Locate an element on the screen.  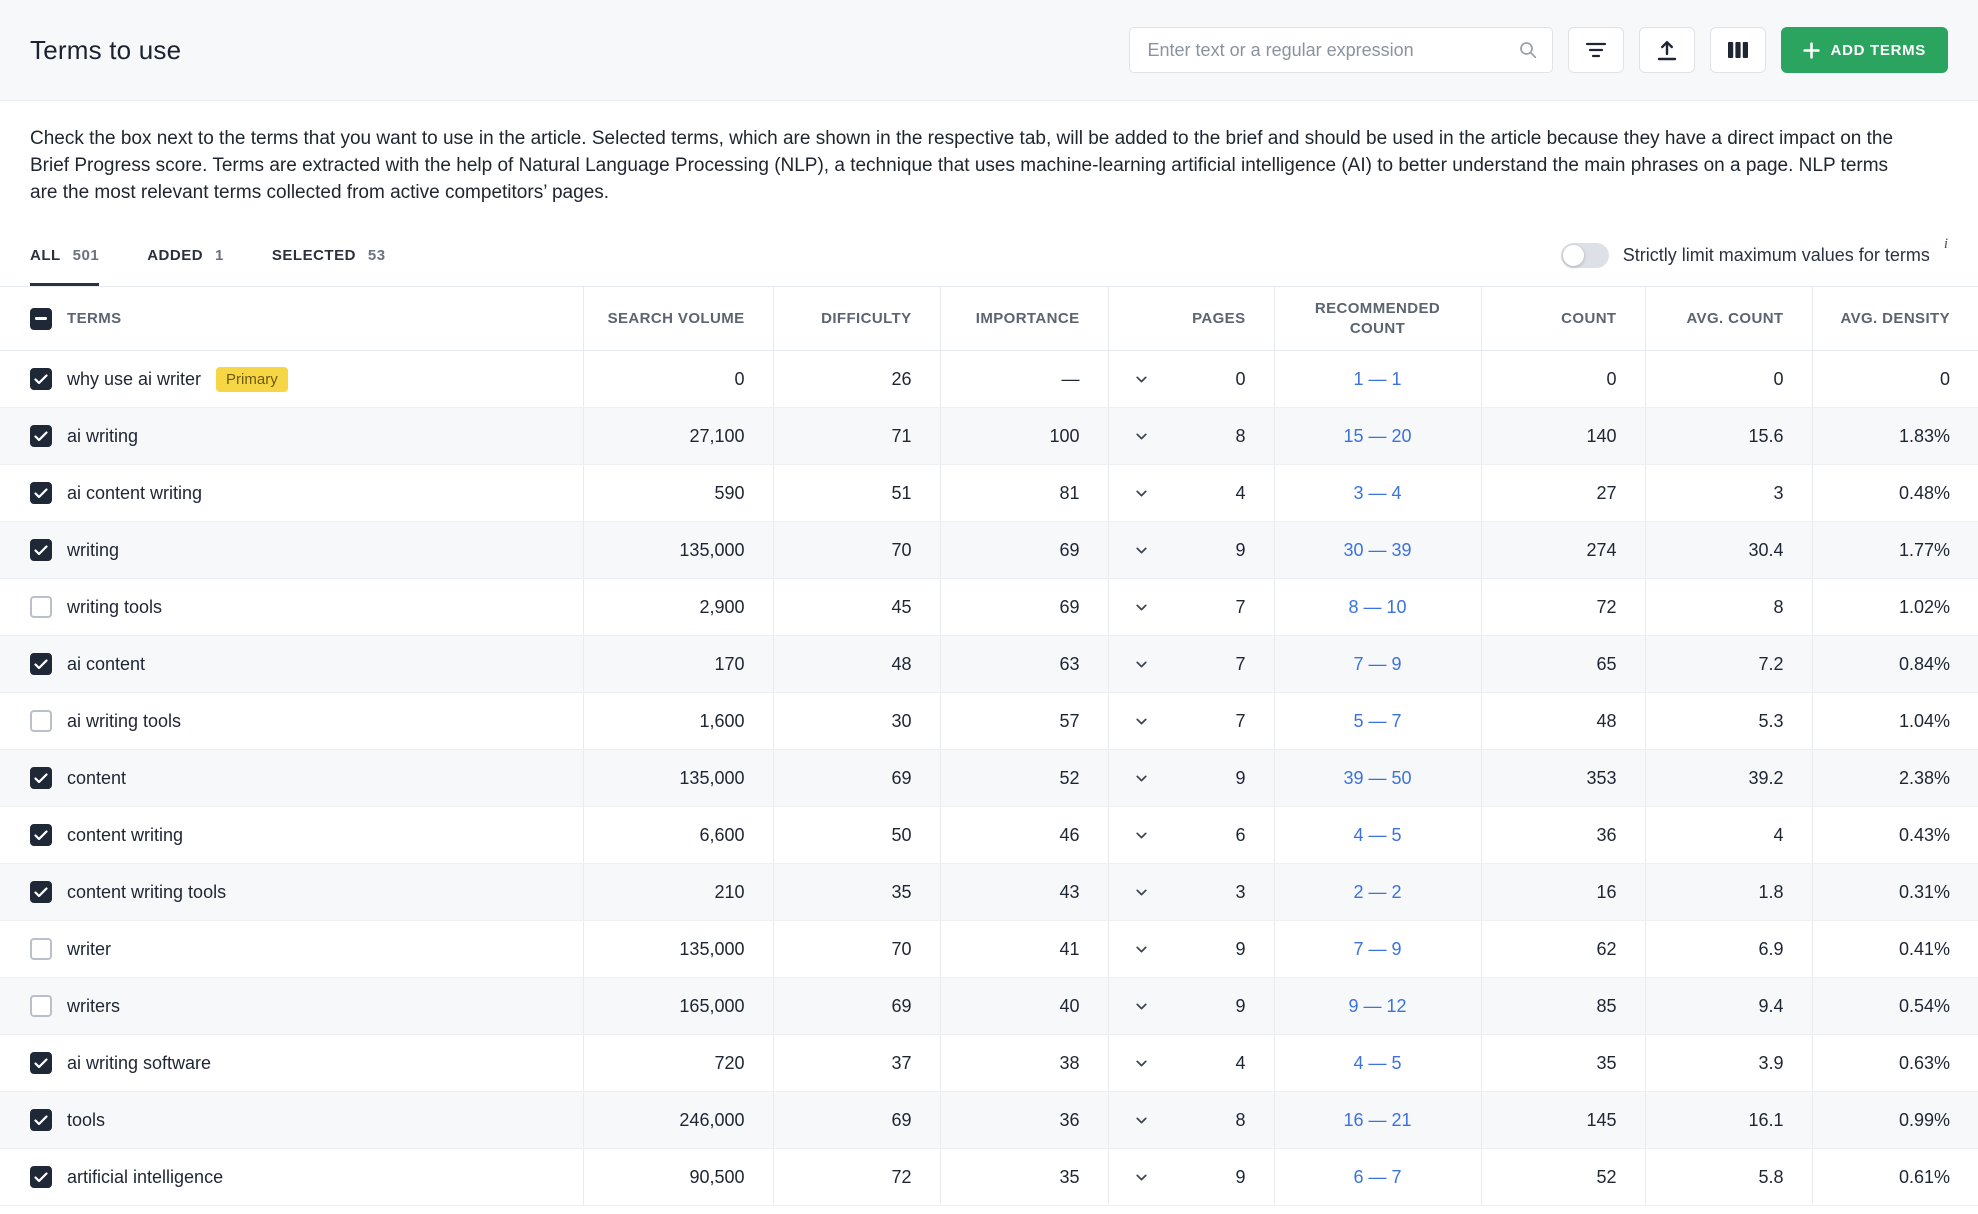
recommended-count-link: 30 — 39 is located at coordinates (1377, 550).